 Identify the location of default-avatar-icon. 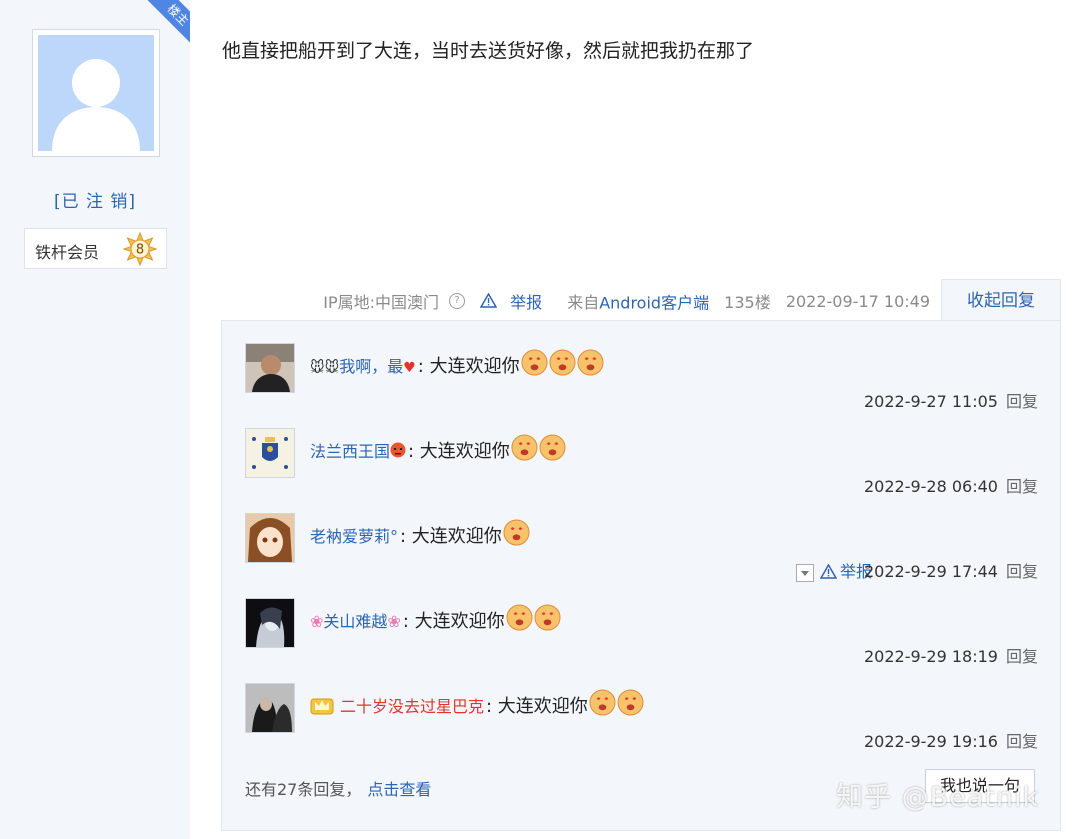
(96, 93).